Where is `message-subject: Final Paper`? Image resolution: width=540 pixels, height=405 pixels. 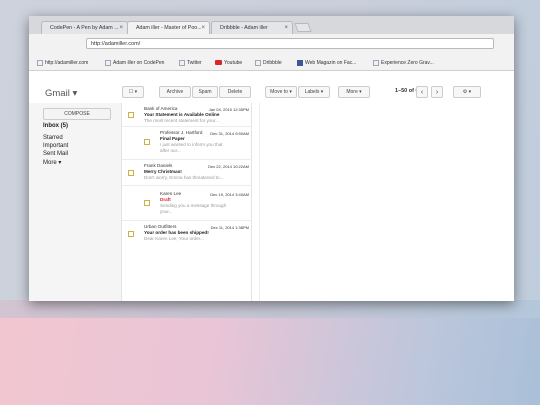
message-subject: Final Paper is located at coordinates (172, 138).